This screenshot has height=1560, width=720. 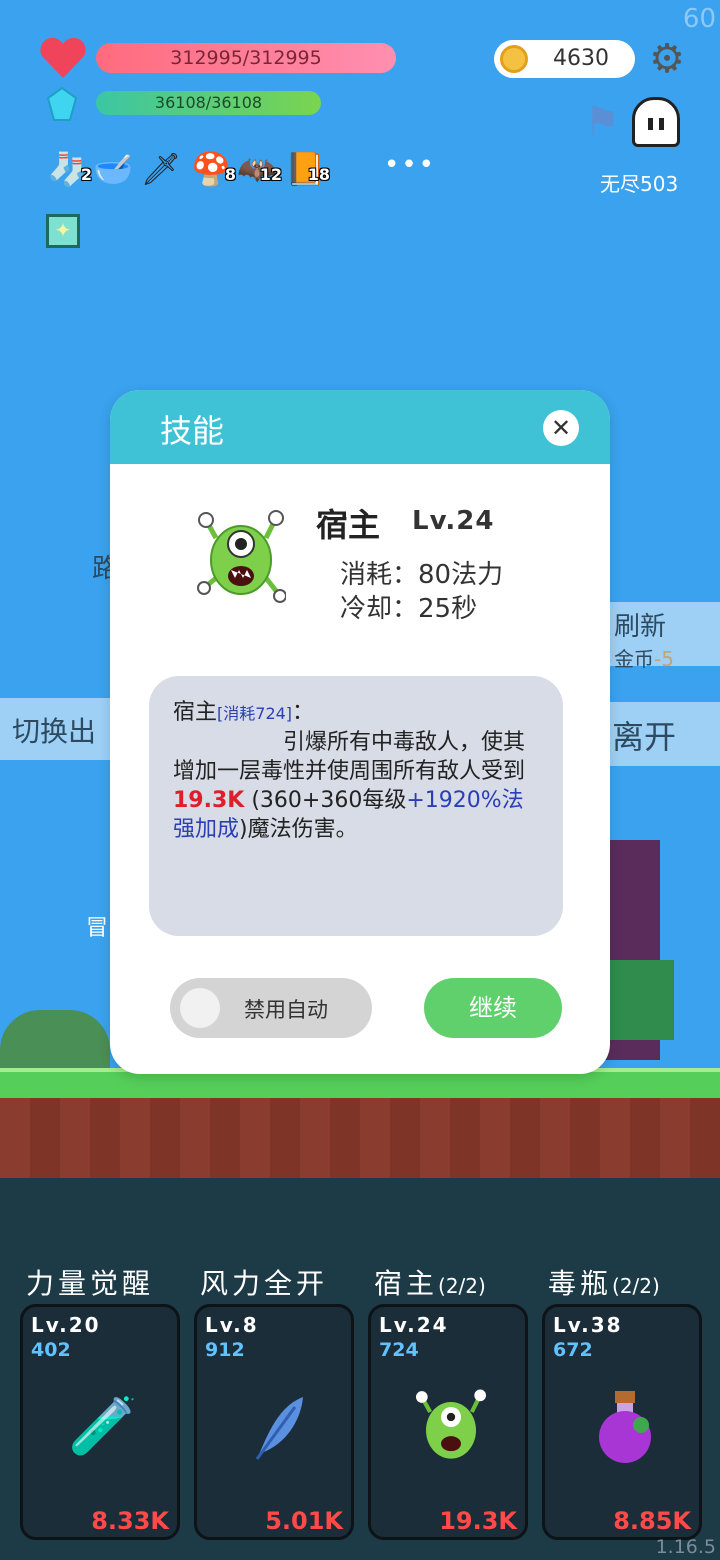 What do you see at coordinates (478, 1521) in the screenshot?
I see `skill-card-damage: 19.3K` at bounding box center [478, 1521].